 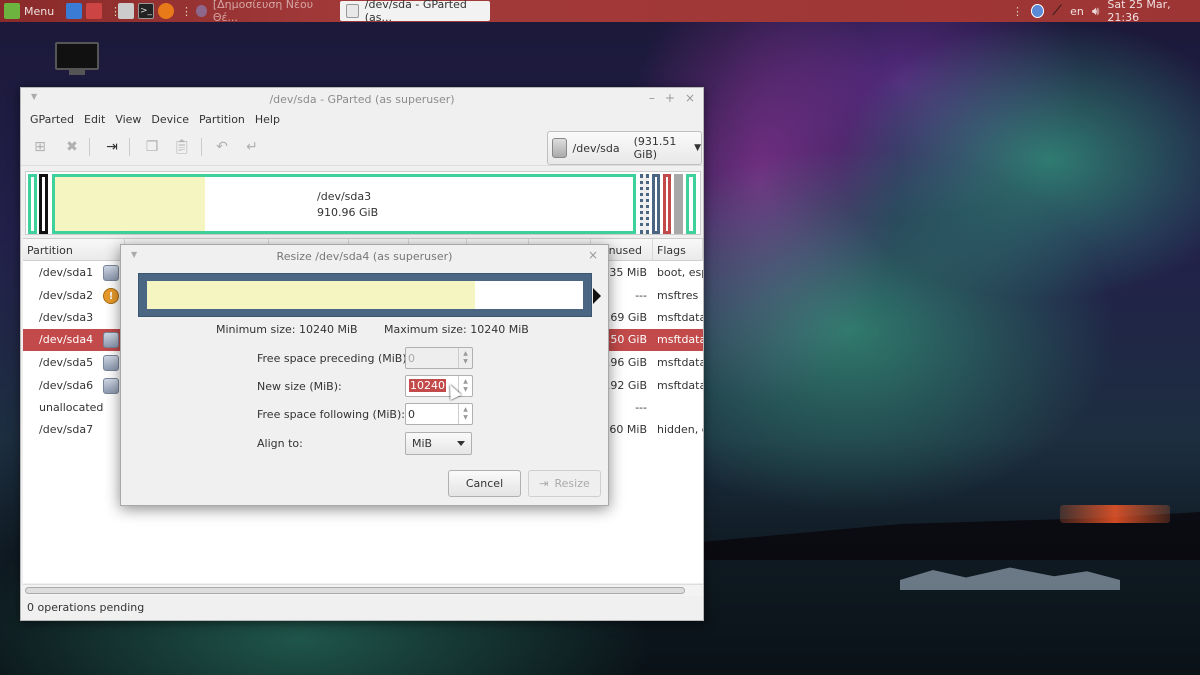 What do you see at coordinates (134, 254) in the screenshot?
I see `dialog-menu-icon: ▼` at bounding box center [134, 254].